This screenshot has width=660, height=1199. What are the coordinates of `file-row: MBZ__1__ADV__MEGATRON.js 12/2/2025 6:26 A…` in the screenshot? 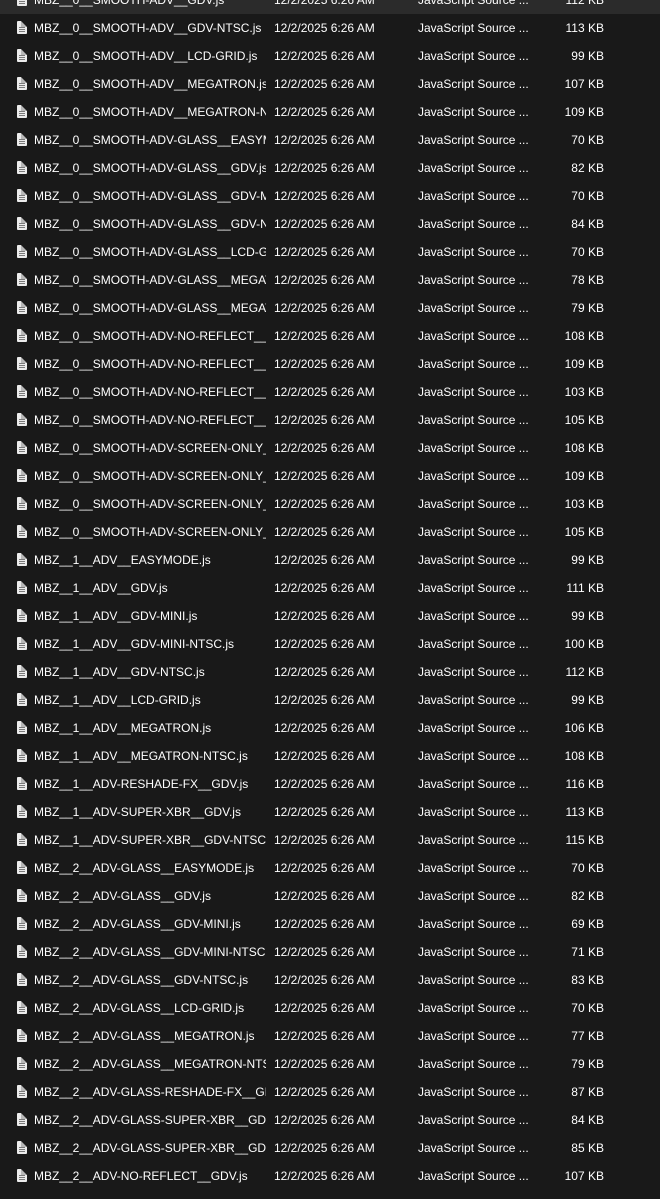 It's located at (330, 728).